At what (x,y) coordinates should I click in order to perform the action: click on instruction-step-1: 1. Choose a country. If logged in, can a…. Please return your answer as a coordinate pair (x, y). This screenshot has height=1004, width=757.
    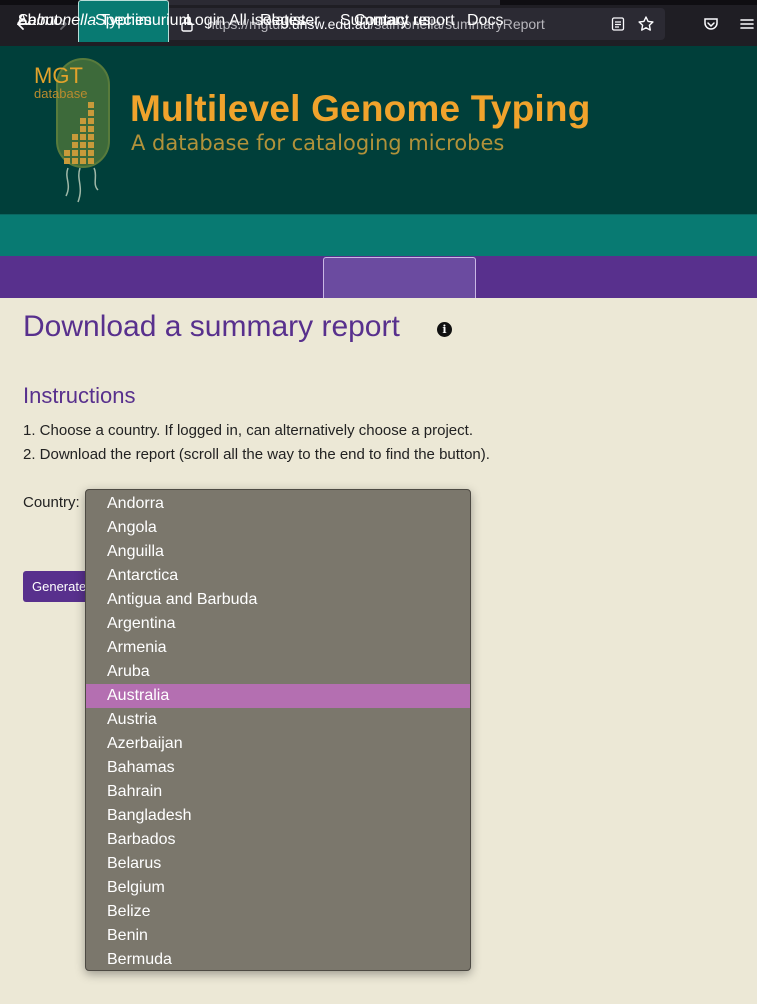
    Looking at the image, I should click on (248, 430).